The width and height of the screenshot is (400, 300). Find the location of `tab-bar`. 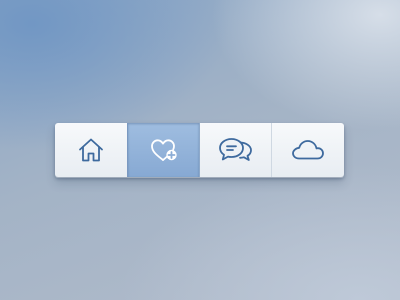

tab-bar is located at coordinates (199, 150).